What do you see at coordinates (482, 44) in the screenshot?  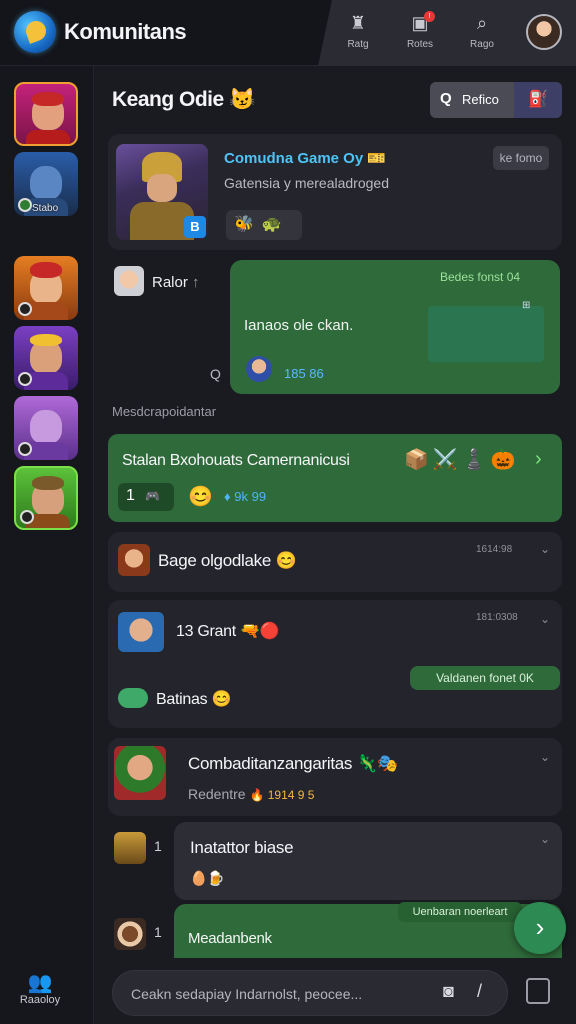 I see `top-nav-label: Rago` at bounding box center [482, 44].